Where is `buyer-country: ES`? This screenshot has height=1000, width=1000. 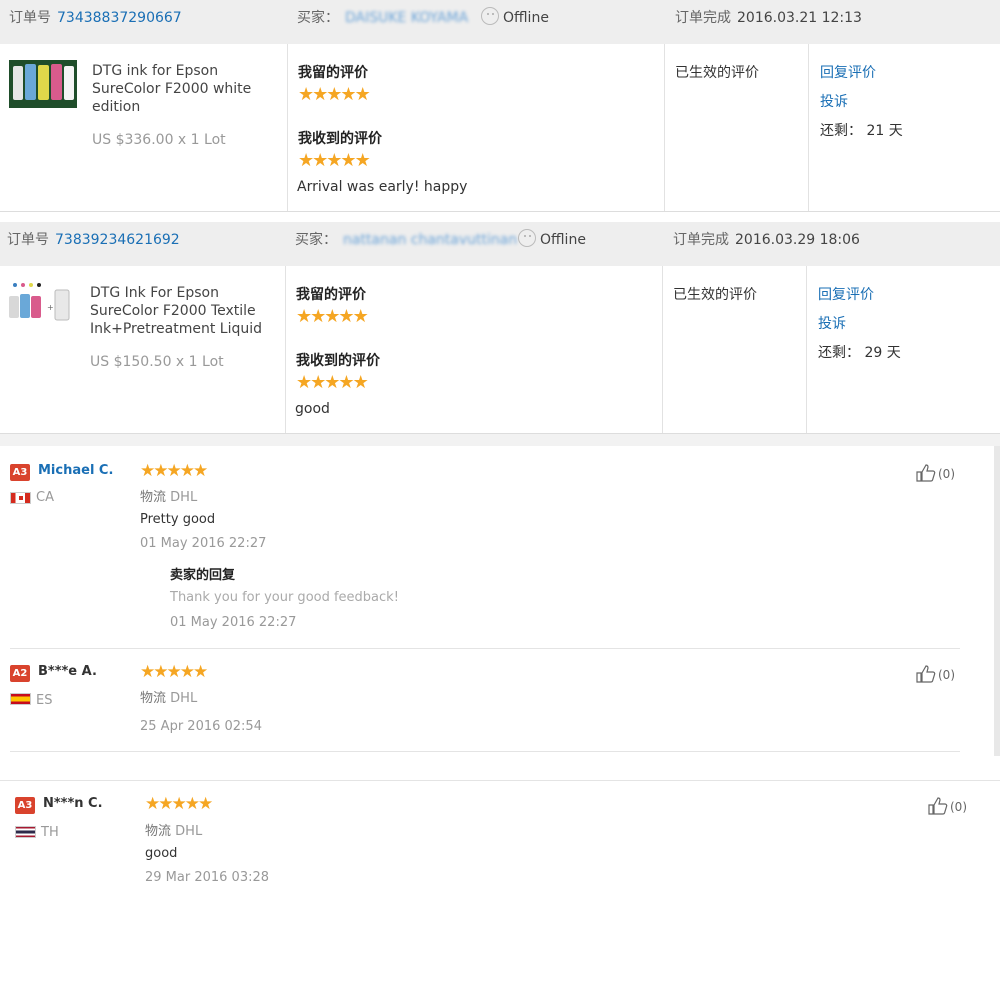 buyer-country: ES is located at coordinates (44, 700).